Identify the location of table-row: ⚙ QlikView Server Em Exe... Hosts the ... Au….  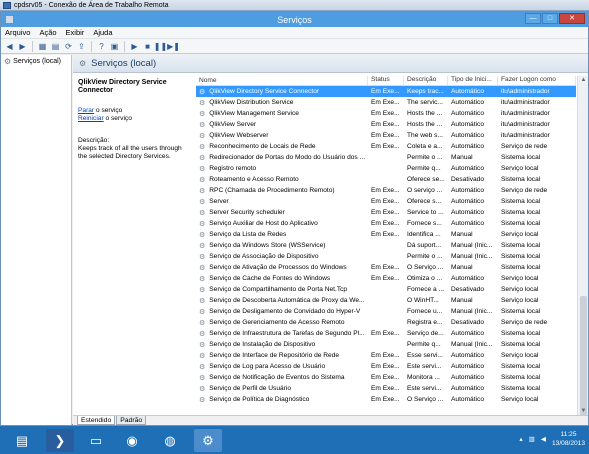
(386, 124).